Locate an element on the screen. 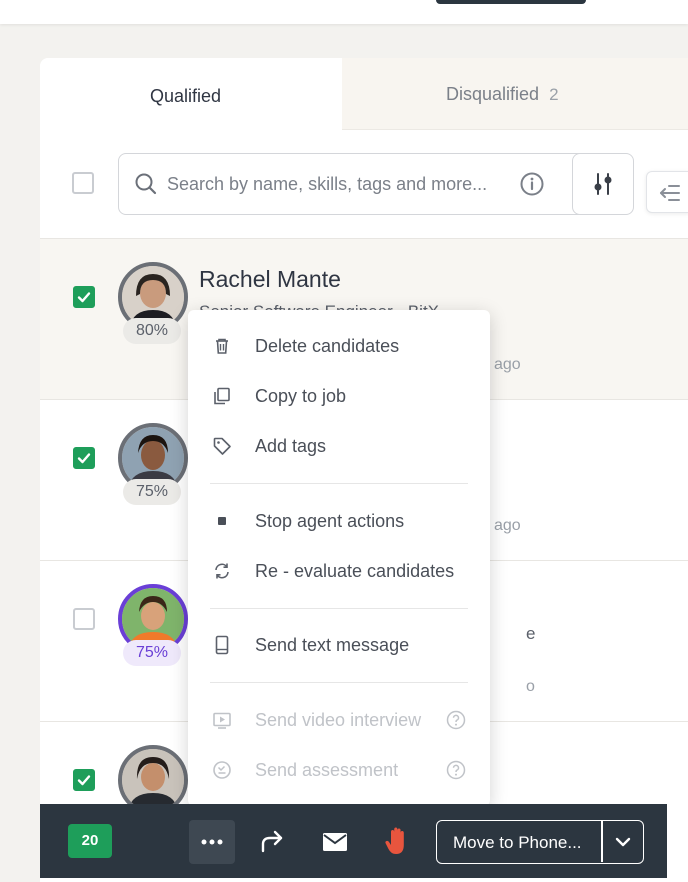 The image size is (688, 882). refresh-icon is located at coordinates (222, 573).